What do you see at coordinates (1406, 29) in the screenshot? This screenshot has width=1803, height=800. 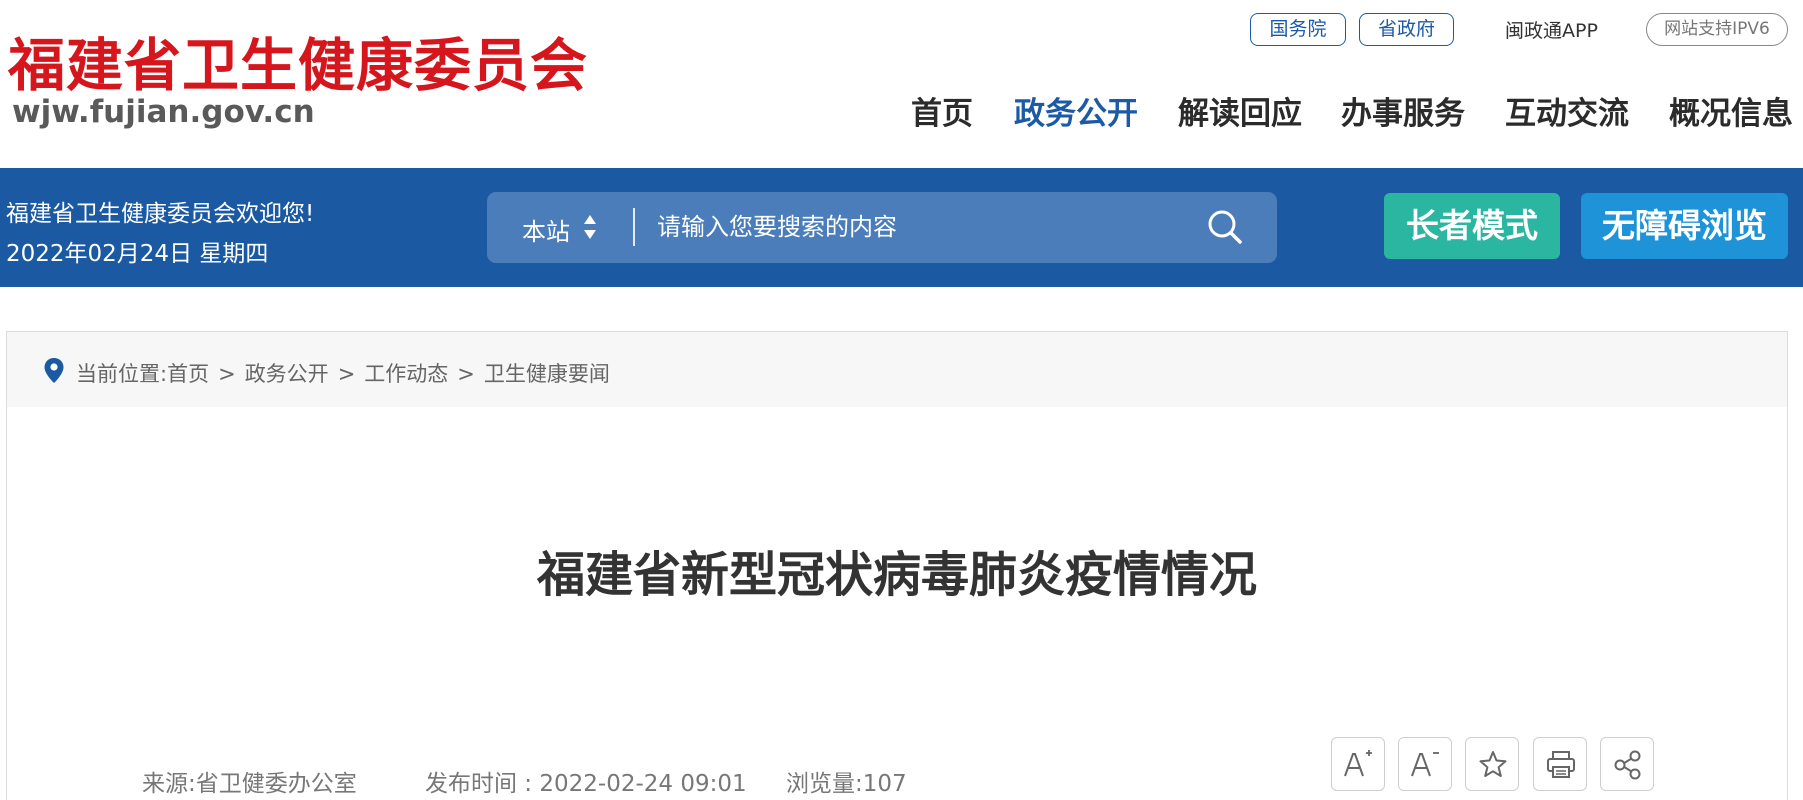 I see `provincial-gov-link: 省政府` at bounding box center [1406, 29].